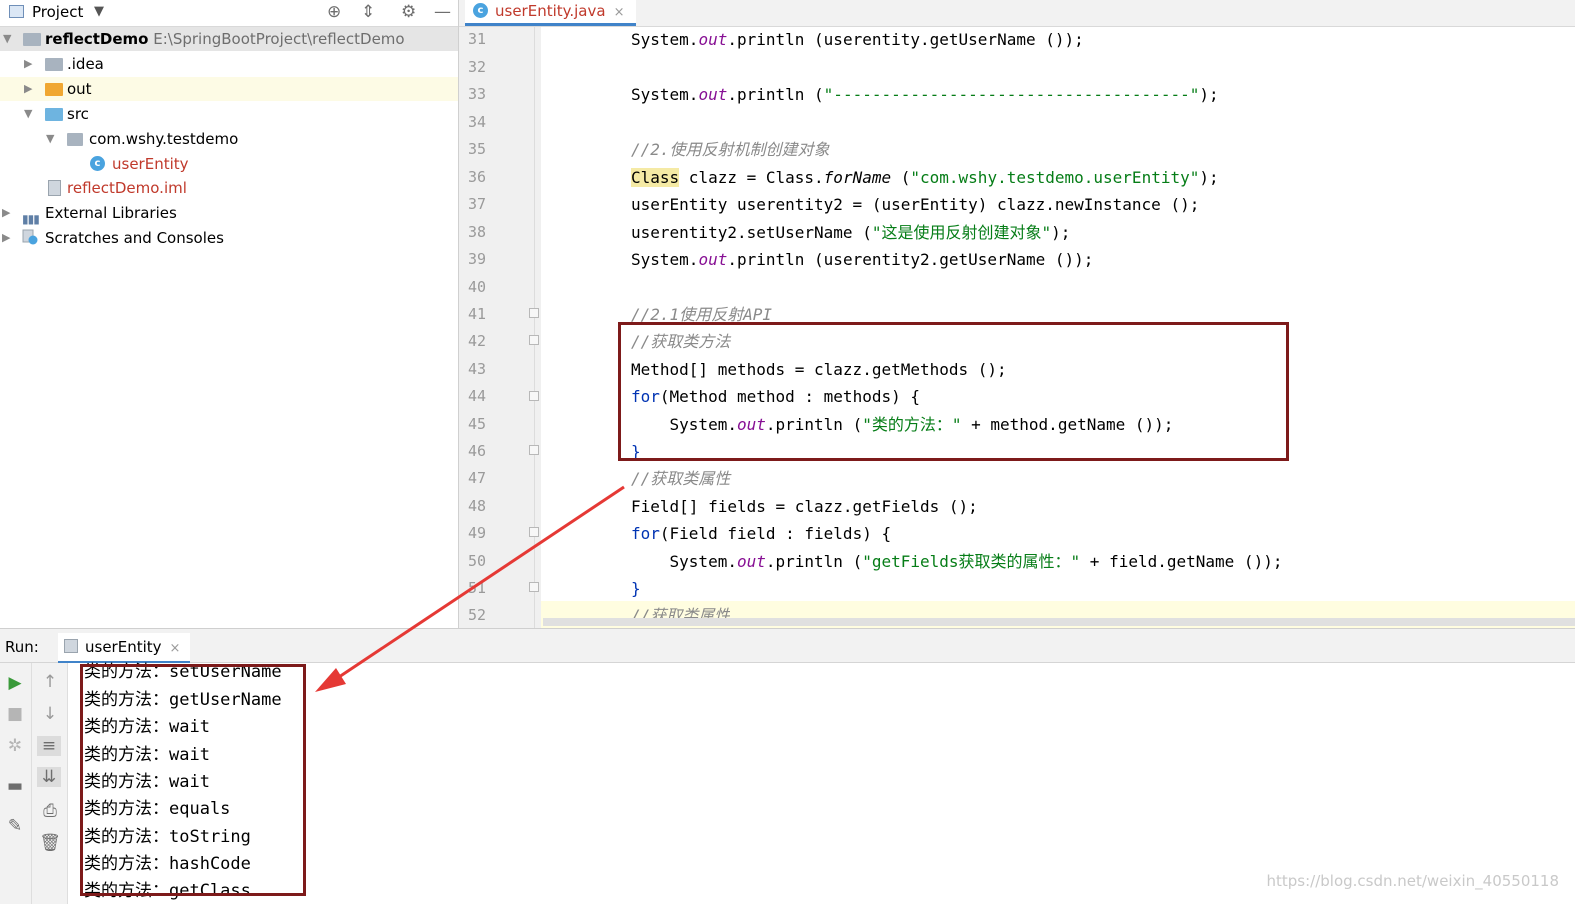  What do you see at coordinates (804, 506) in the screenshot?
I see `code-line-48: Field[] fields = clazz.getFields ();` at bounding box center [804, 506].